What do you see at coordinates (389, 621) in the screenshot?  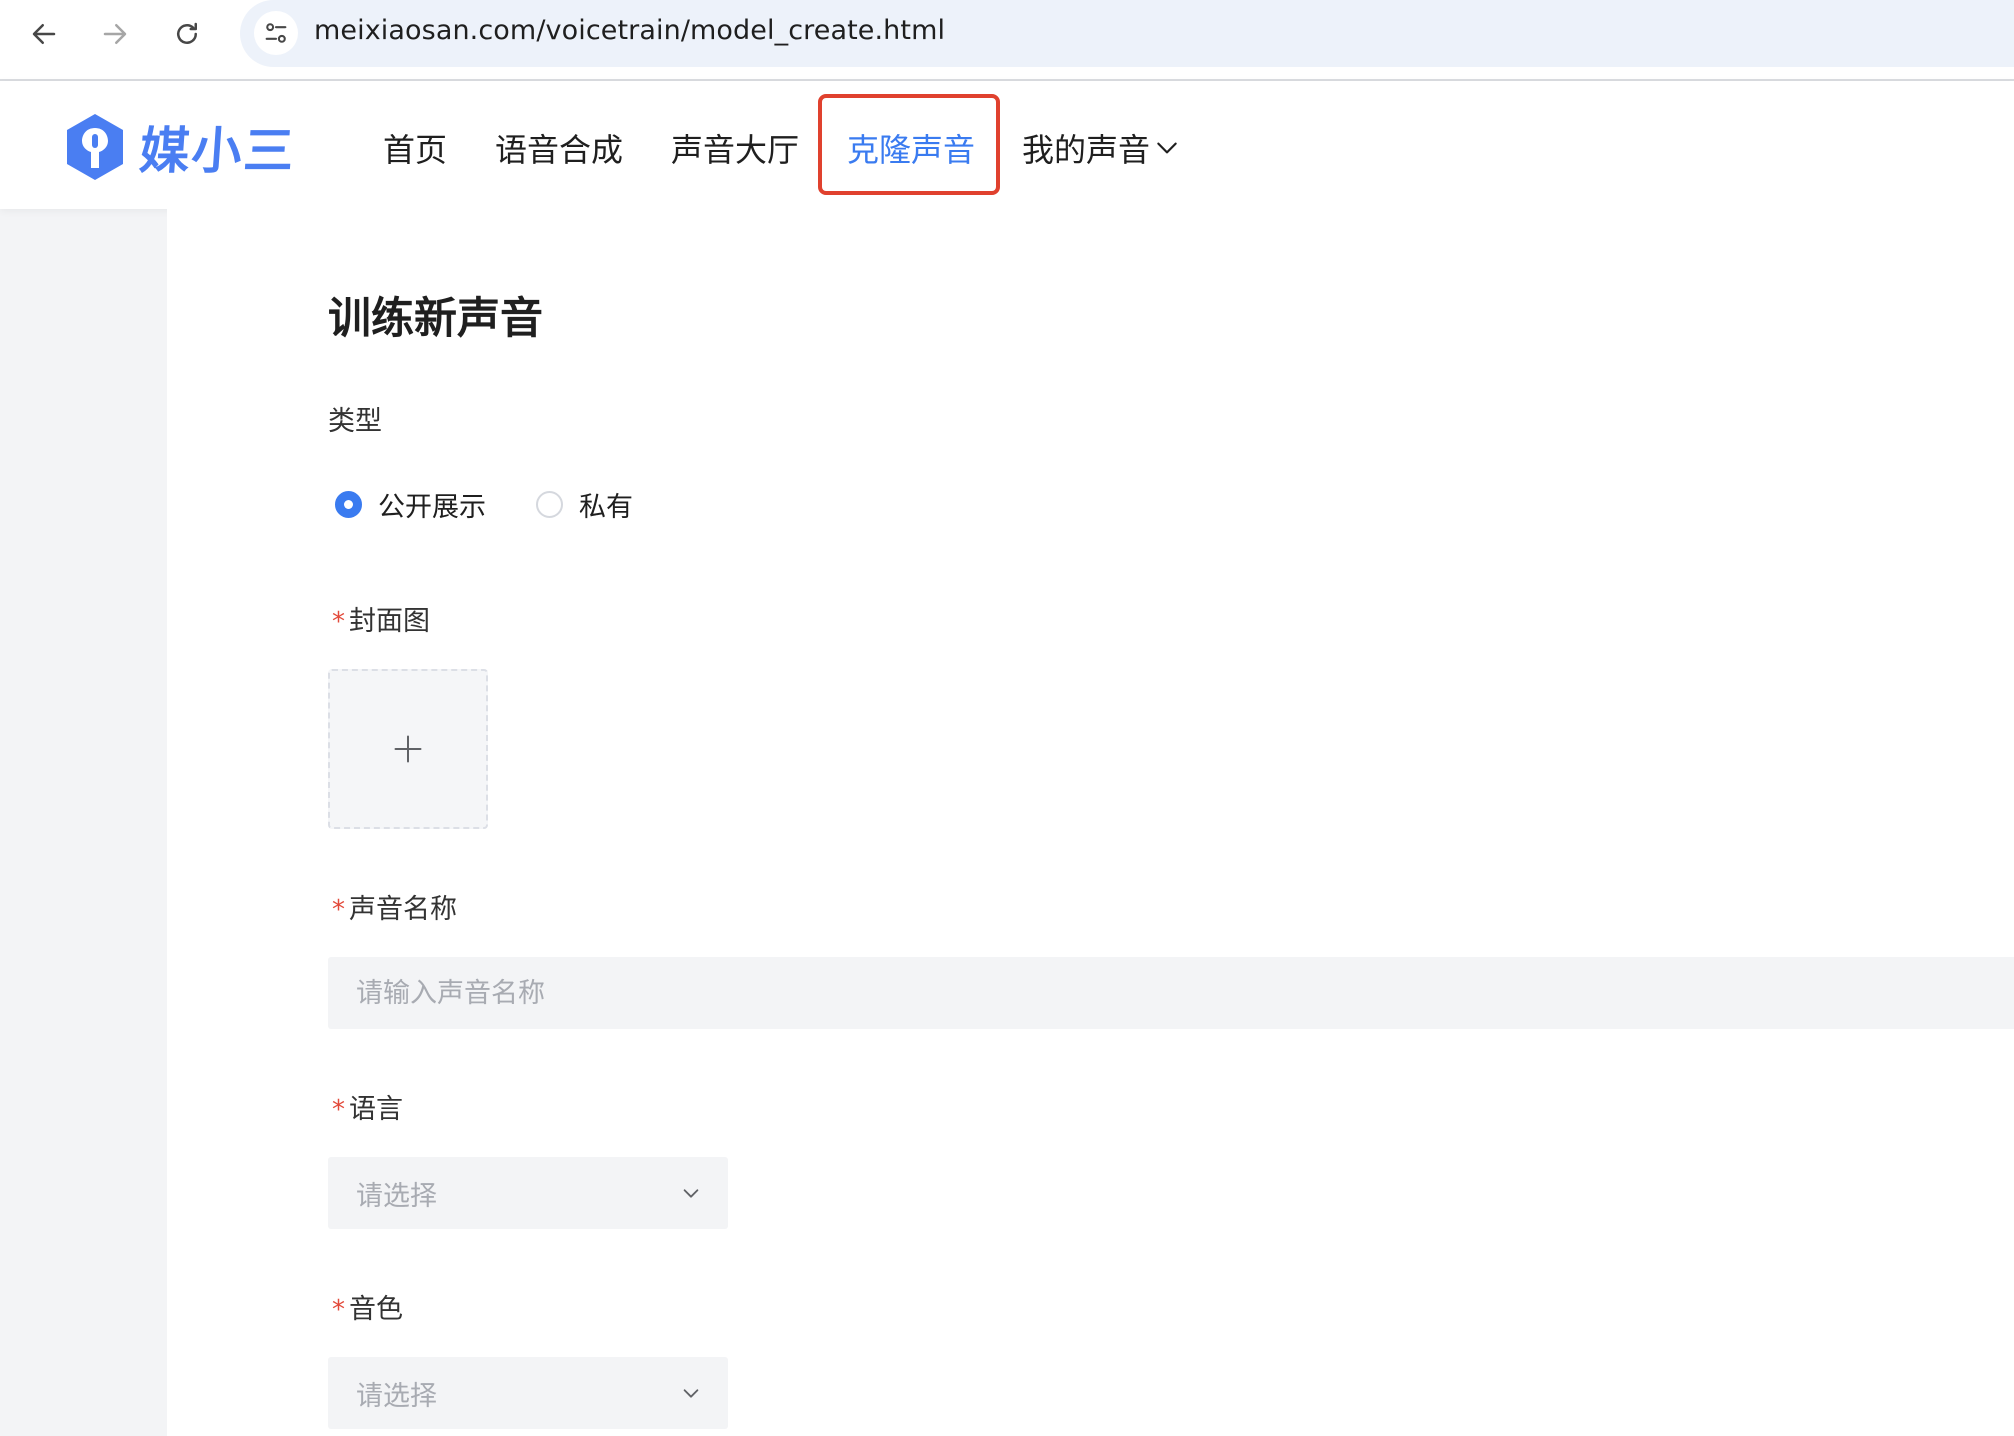 I see `cover-label-text: 封面图` at bounding box center [389, 621].